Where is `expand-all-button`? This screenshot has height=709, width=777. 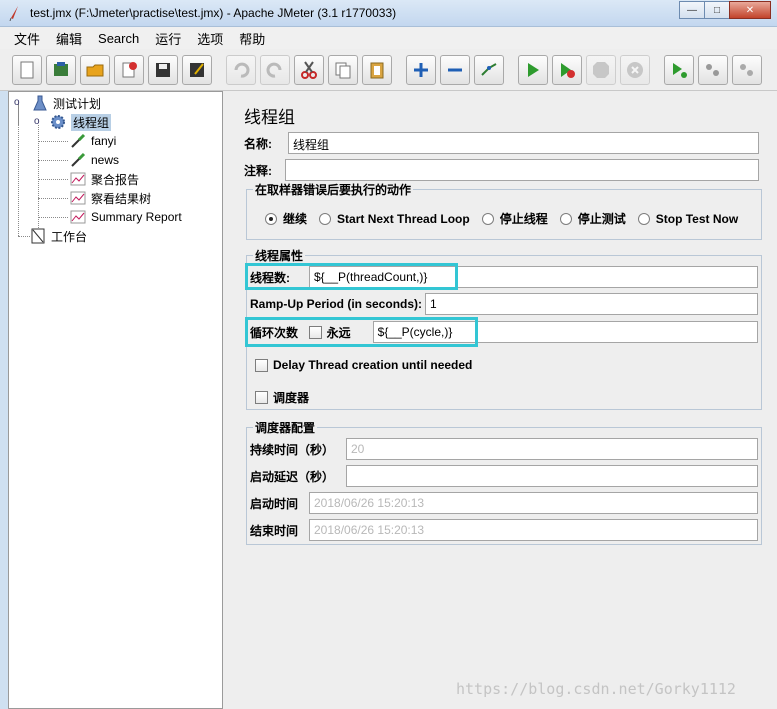
expand-all-button is located at coordinates (421, 70).